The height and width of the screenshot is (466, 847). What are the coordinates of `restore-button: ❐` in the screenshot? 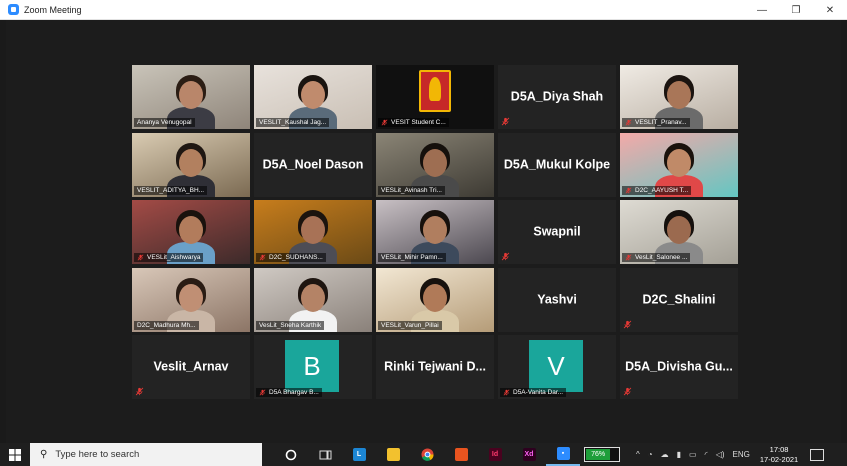 It's located at (796, 10).